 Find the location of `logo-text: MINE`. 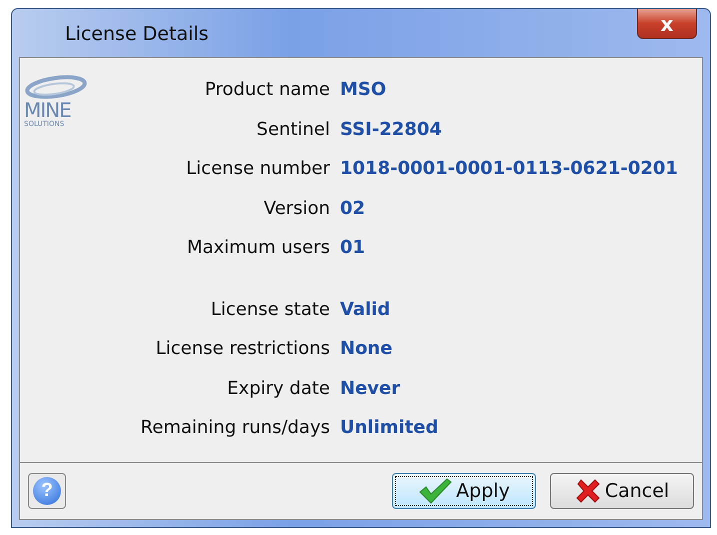

logo-text: MINE is located at coordinates (47, 110).